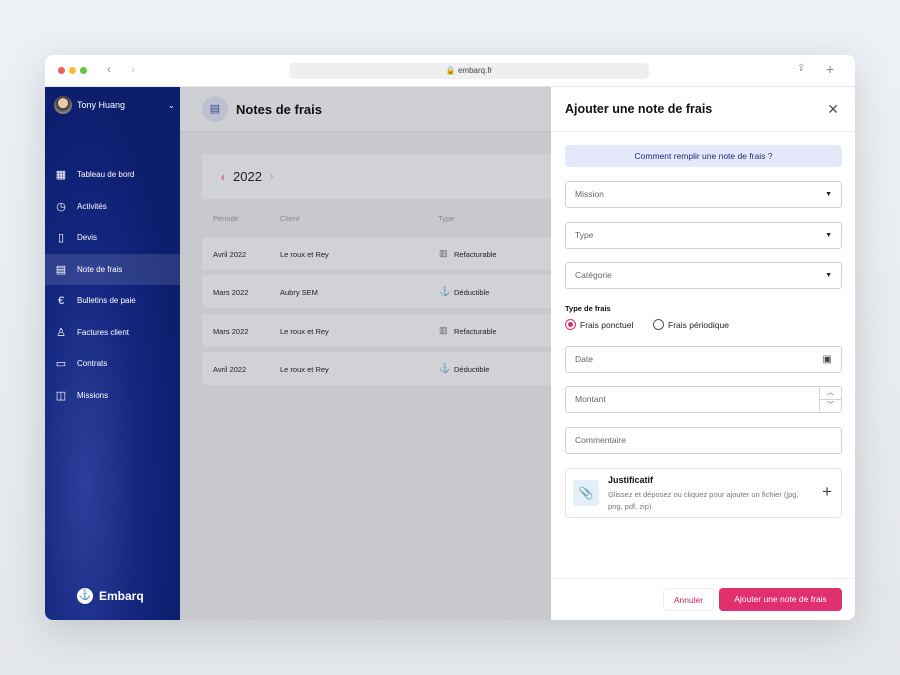 This screenshot has width=900, height=675. Describe the element at coordinates (469, 71) in the screenshot. I see `address-bar: 🔒 embarq.fr` at that location.